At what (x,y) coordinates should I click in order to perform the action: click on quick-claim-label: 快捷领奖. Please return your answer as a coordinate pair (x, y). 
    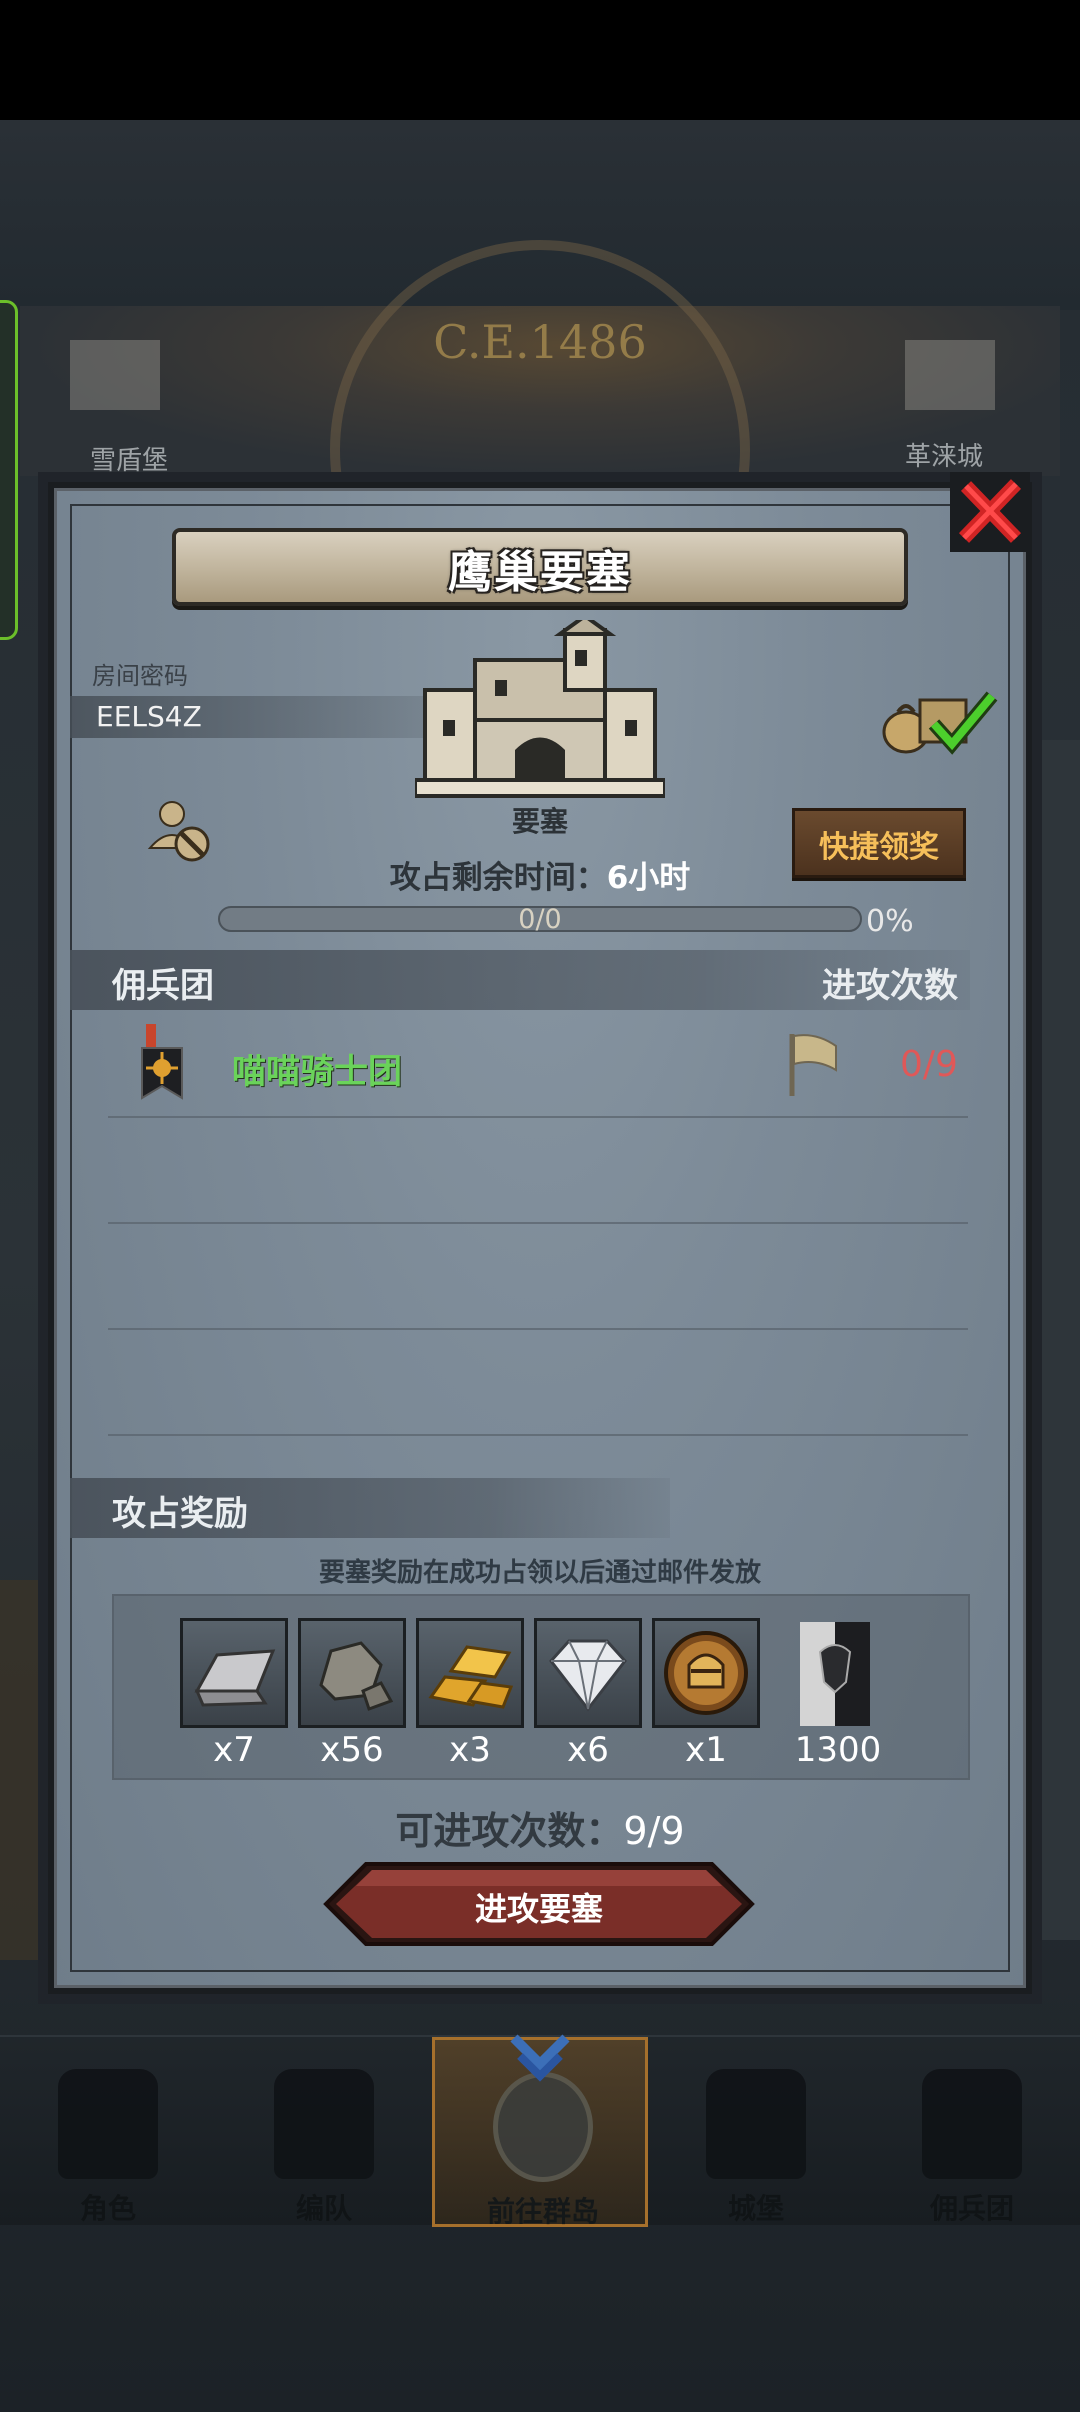
    Looking at the image, I should click on (879, 847).